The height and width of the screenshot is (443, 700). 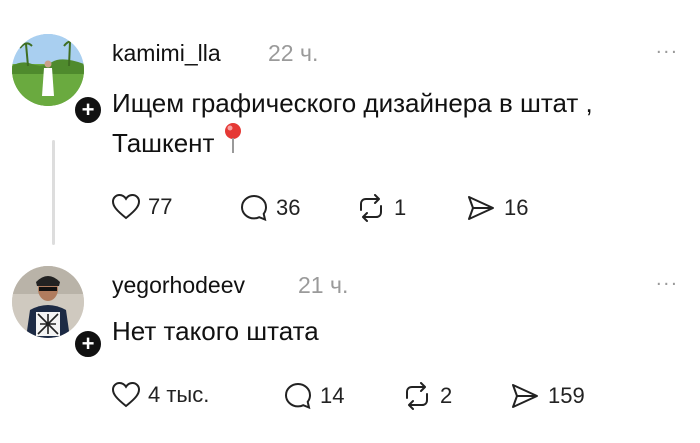 I want to click on repost-count: 2, so click(x=446, y=395).